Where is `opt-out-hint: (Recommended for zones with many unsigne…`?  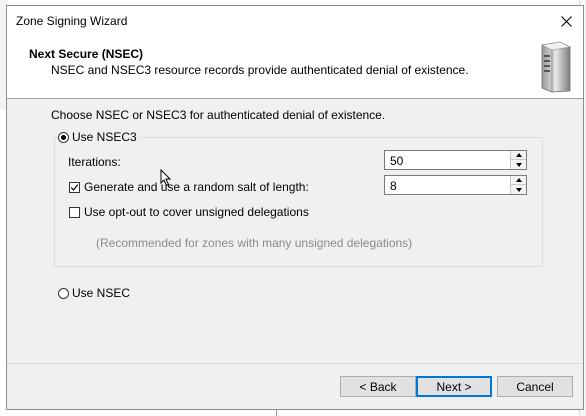
opt-out-hint: (Recommended for zones with many unsigne… is located at coordinates (254, 243).